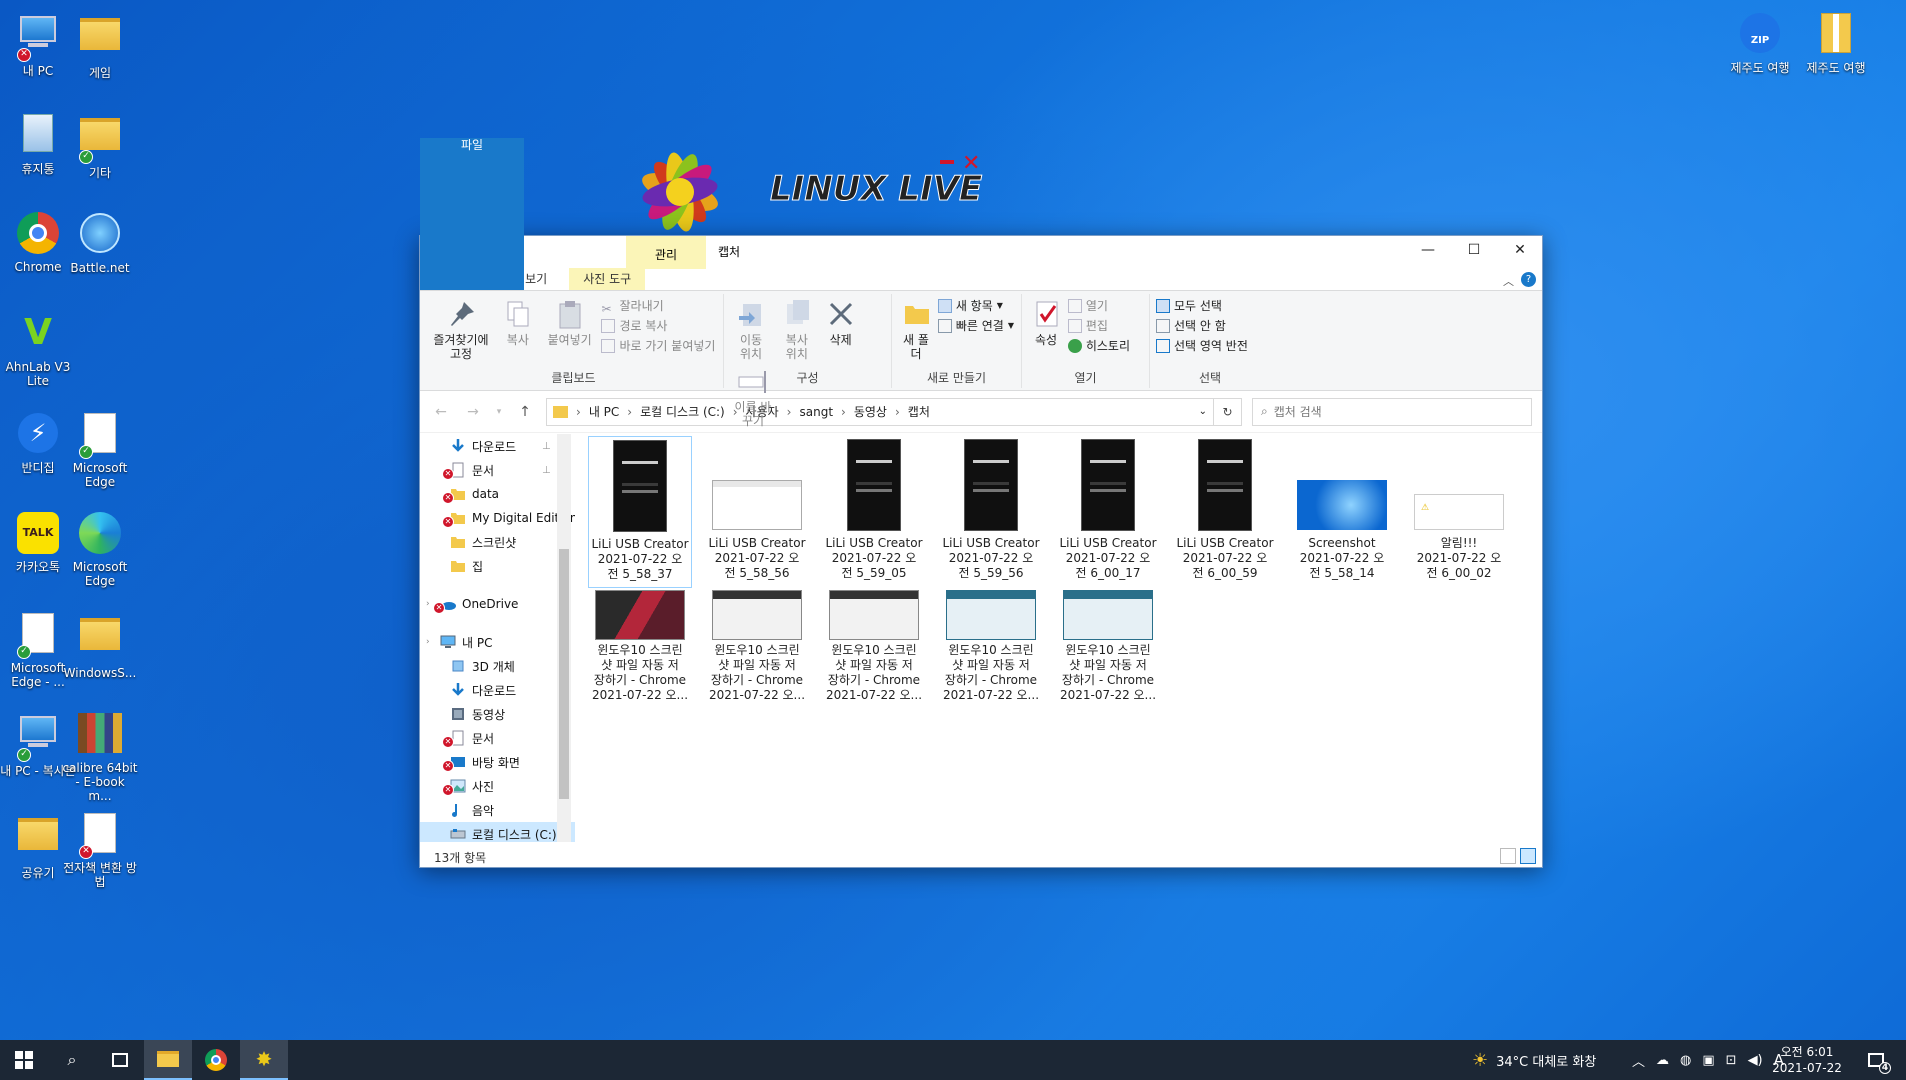  I want to click on breadcrumb-item: 로컬 디스크 (C:), so click(682, 411).